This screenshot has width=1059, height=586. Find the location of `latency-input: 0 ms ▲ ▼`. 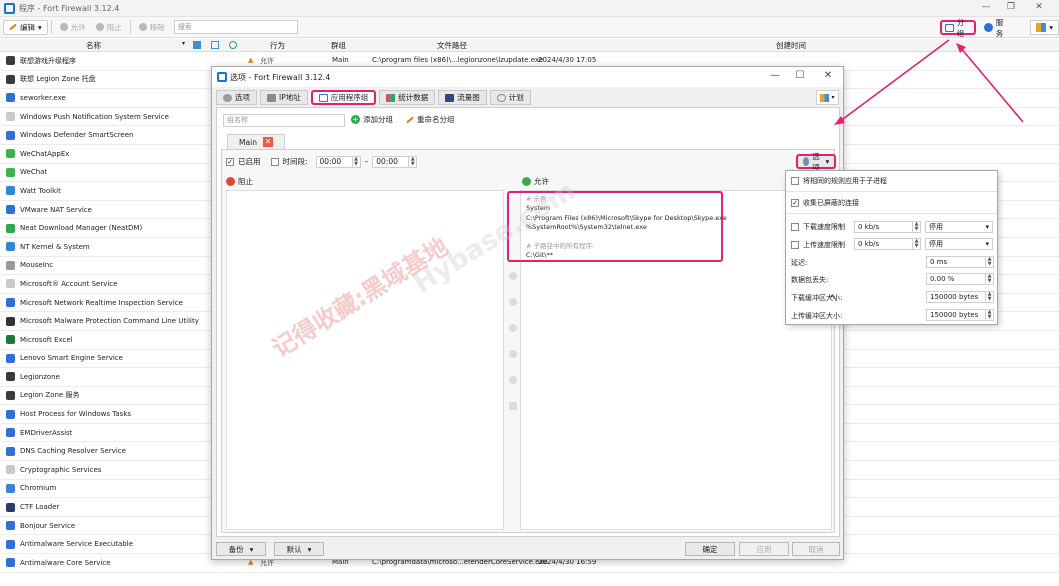

latency-input: 0 ms ▲ ▼ is located at coordinates (960, 262).